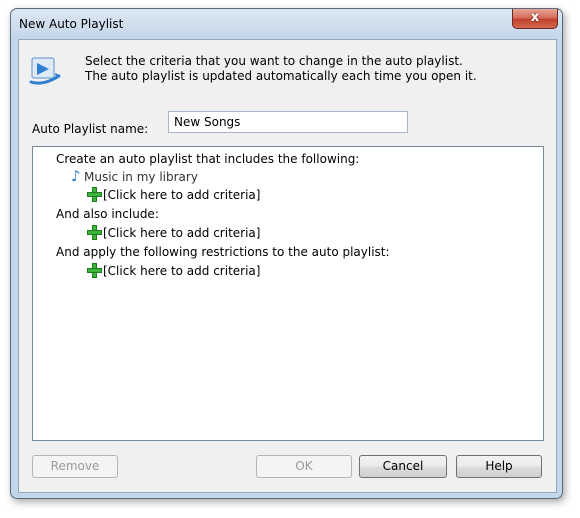  Describe the element at coordinates (304, 466) in the screenshot. I see `ok-button: OK` at that location.